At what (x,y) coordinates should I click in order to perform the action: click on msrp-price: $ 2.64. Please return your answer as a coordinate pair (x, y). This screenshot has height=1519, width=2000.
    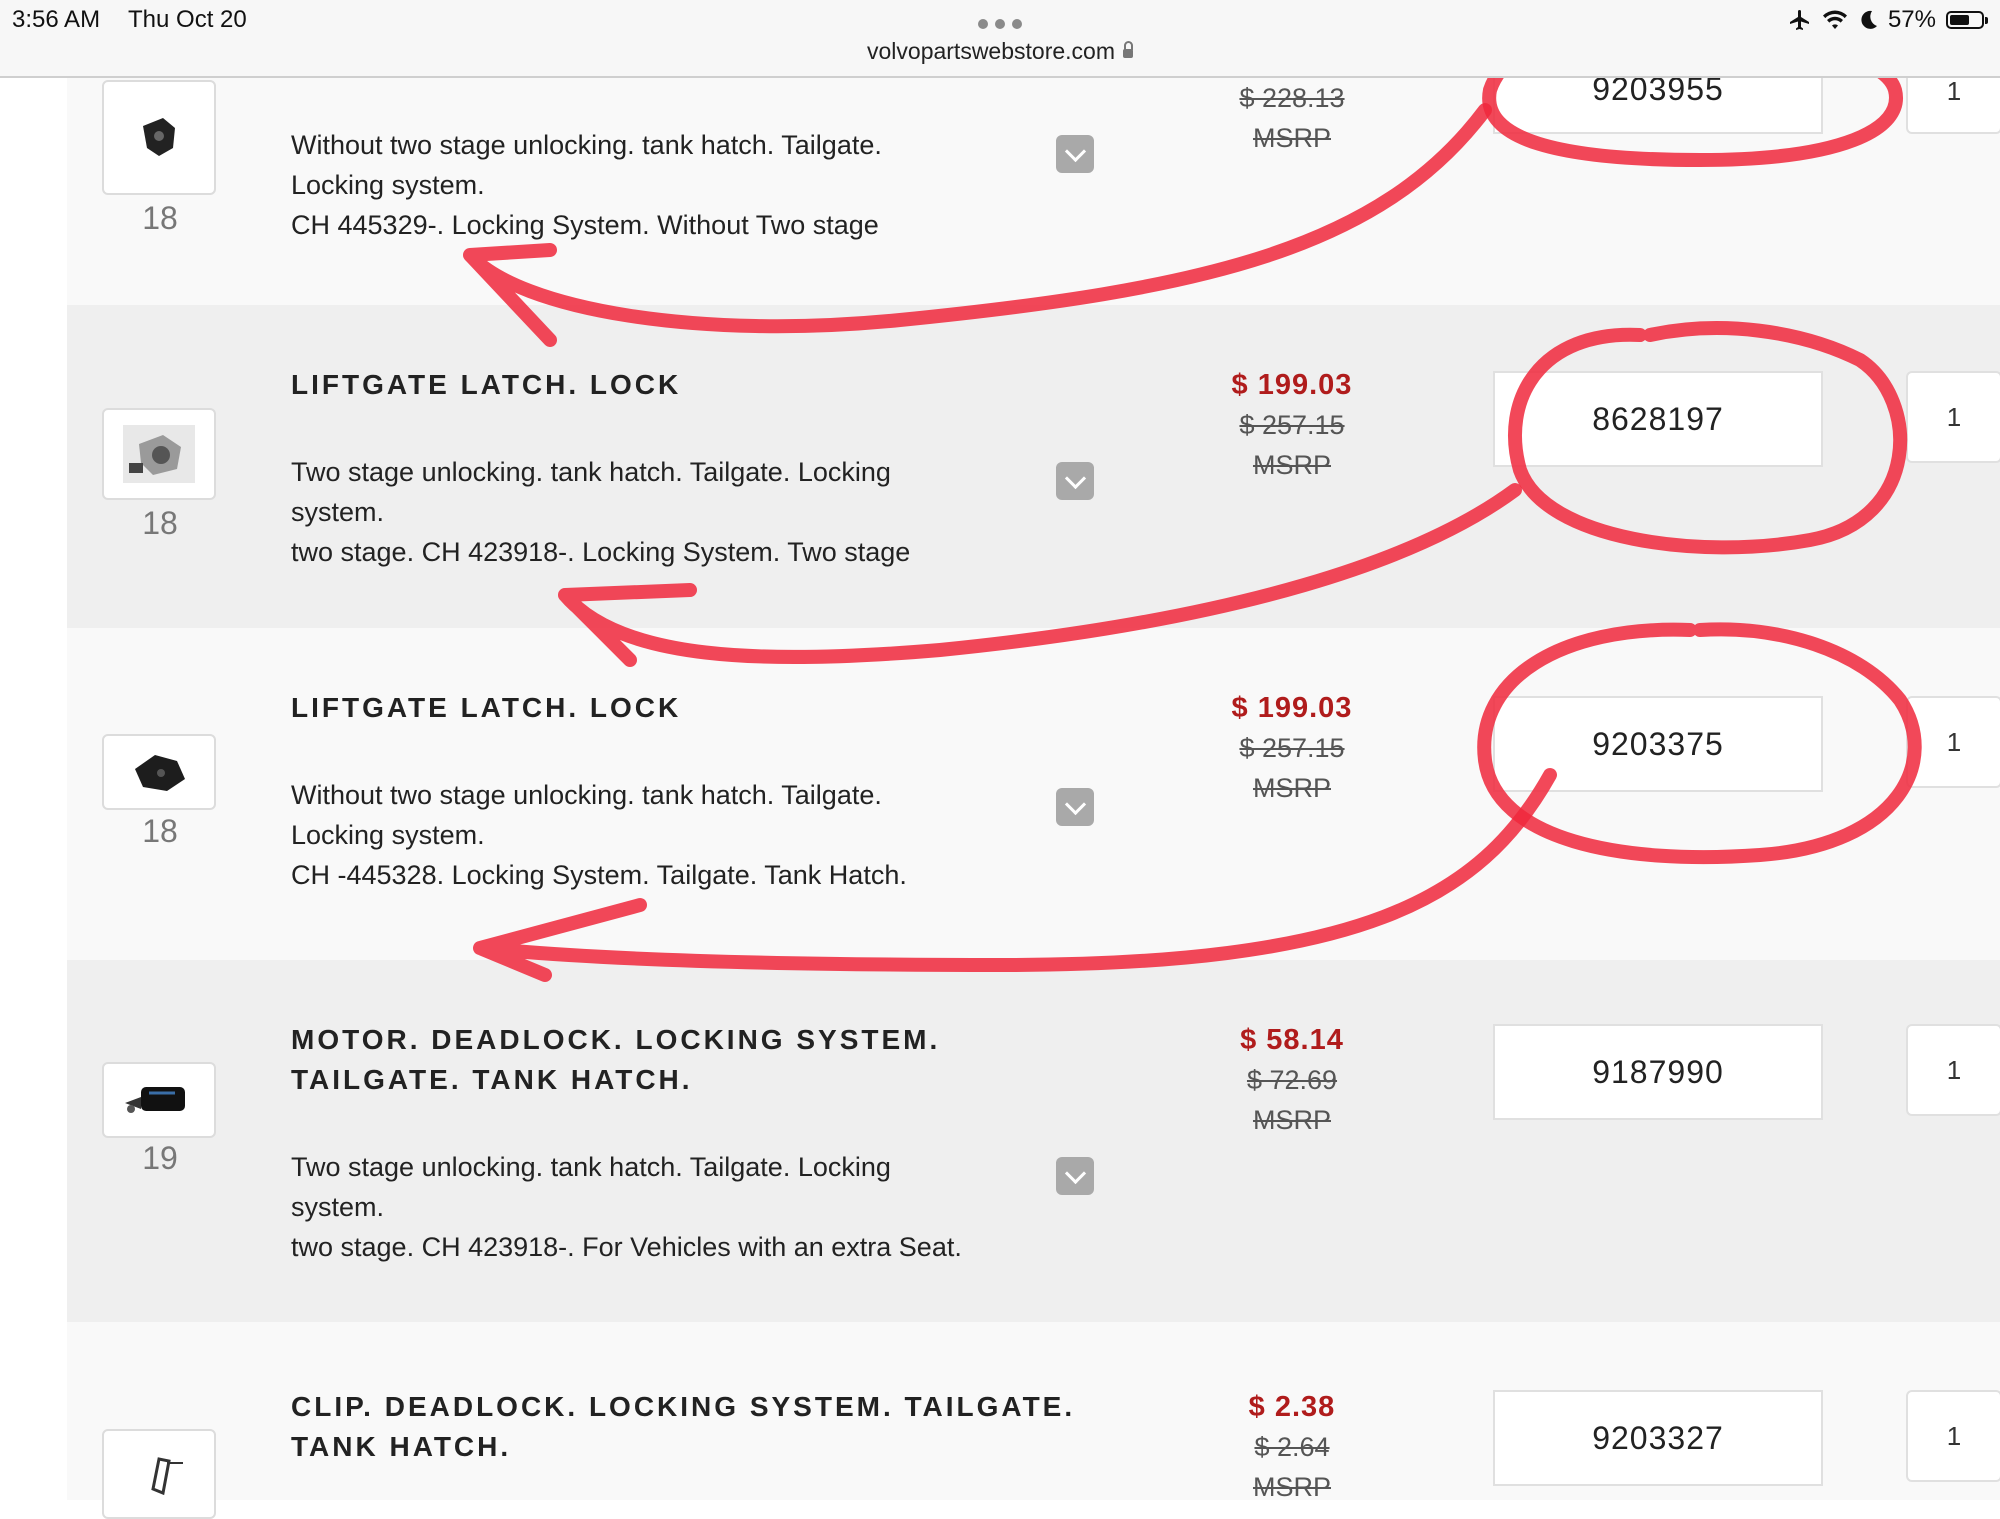
    Looking at the image, I should click on (1292, 1447).